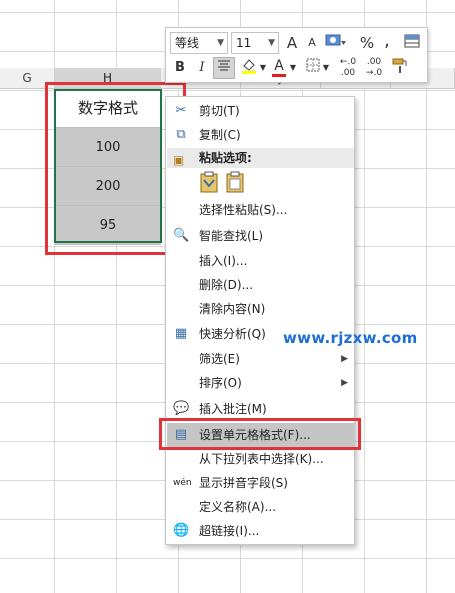 The width and height of the screenshot is (455, 593). What do you see at coordinates (260, 359) in the screenshot?
I see `menu-item-filter: 筛选(E) ▶` at bounding box center [260, 359].